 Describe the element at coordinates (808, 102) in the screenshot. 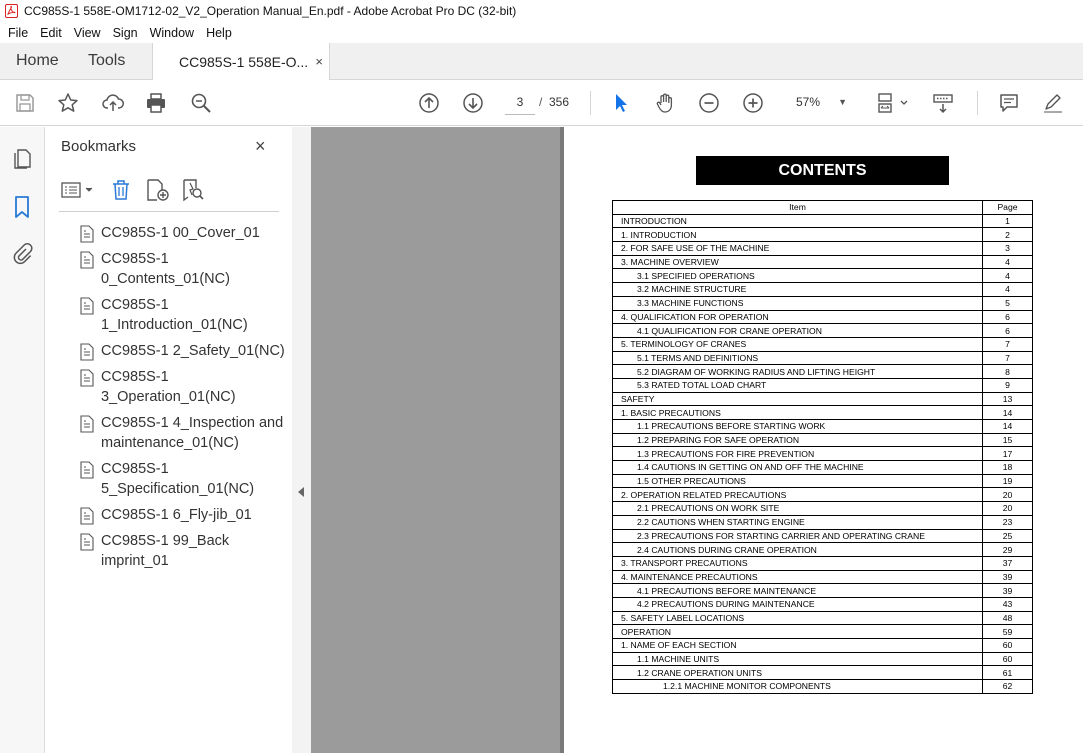

I see `zoom-level-value: 57%` at that location.